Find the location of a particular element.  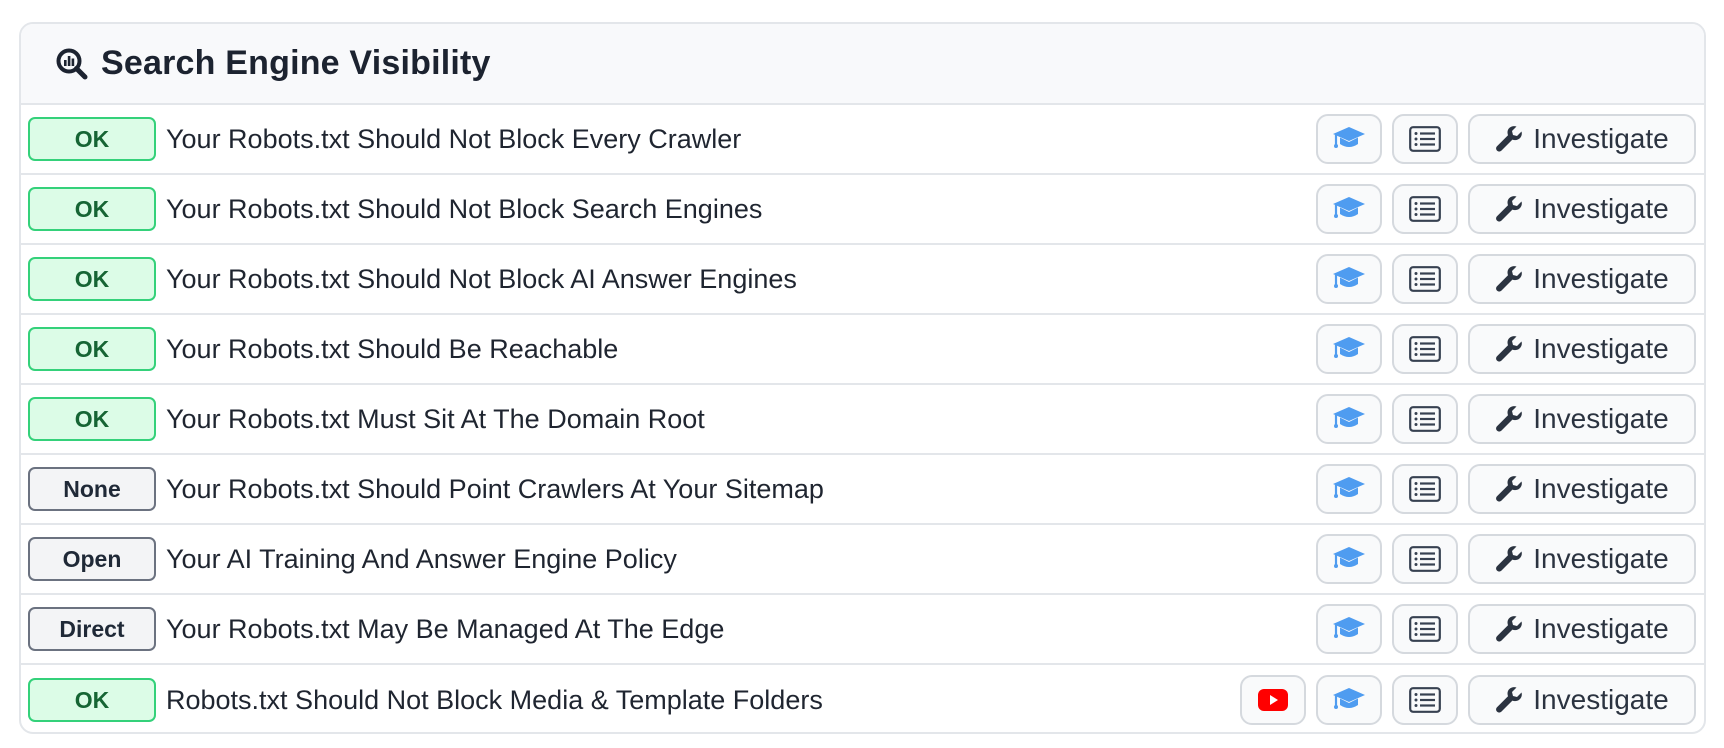

watch-video-button is located at coordinates (1273, 700).